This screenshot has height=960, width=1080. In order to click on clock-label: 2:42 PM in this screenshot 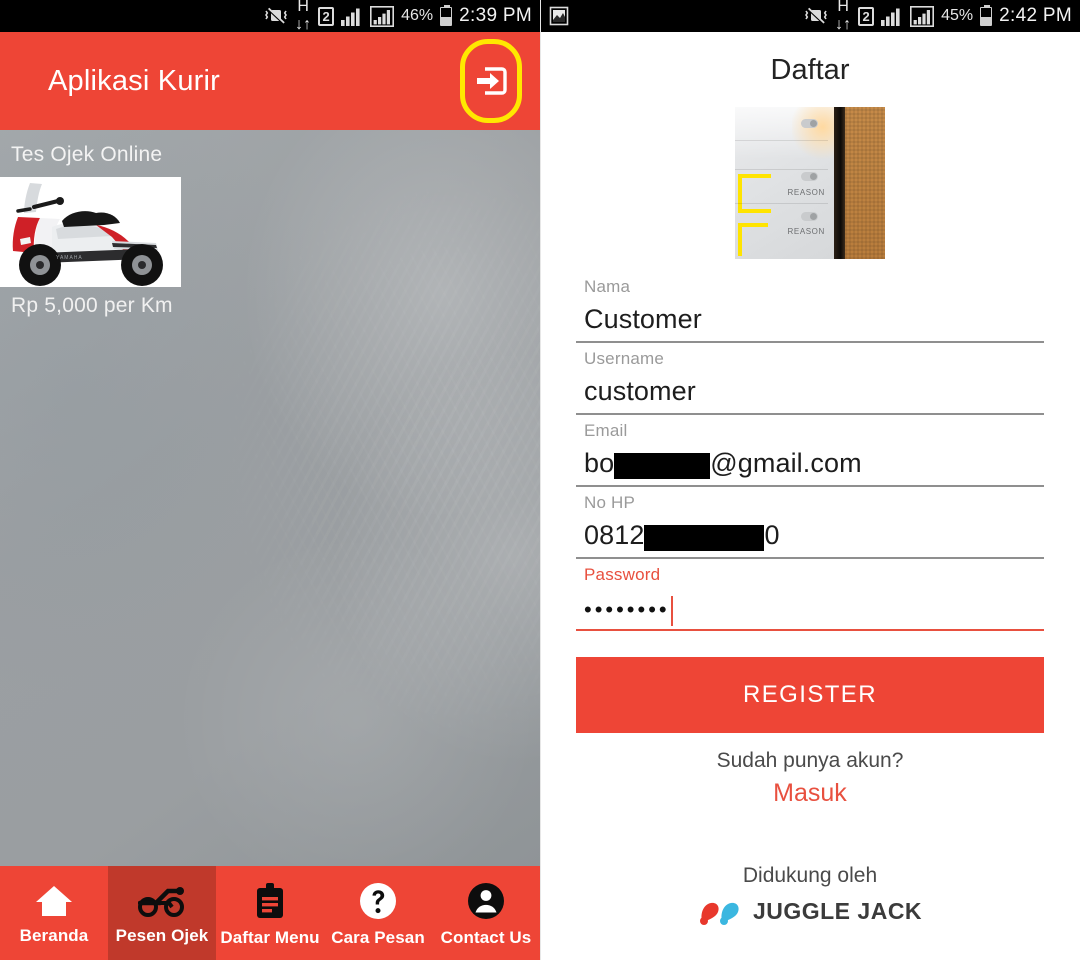, I will do `click(1035, 15)`.